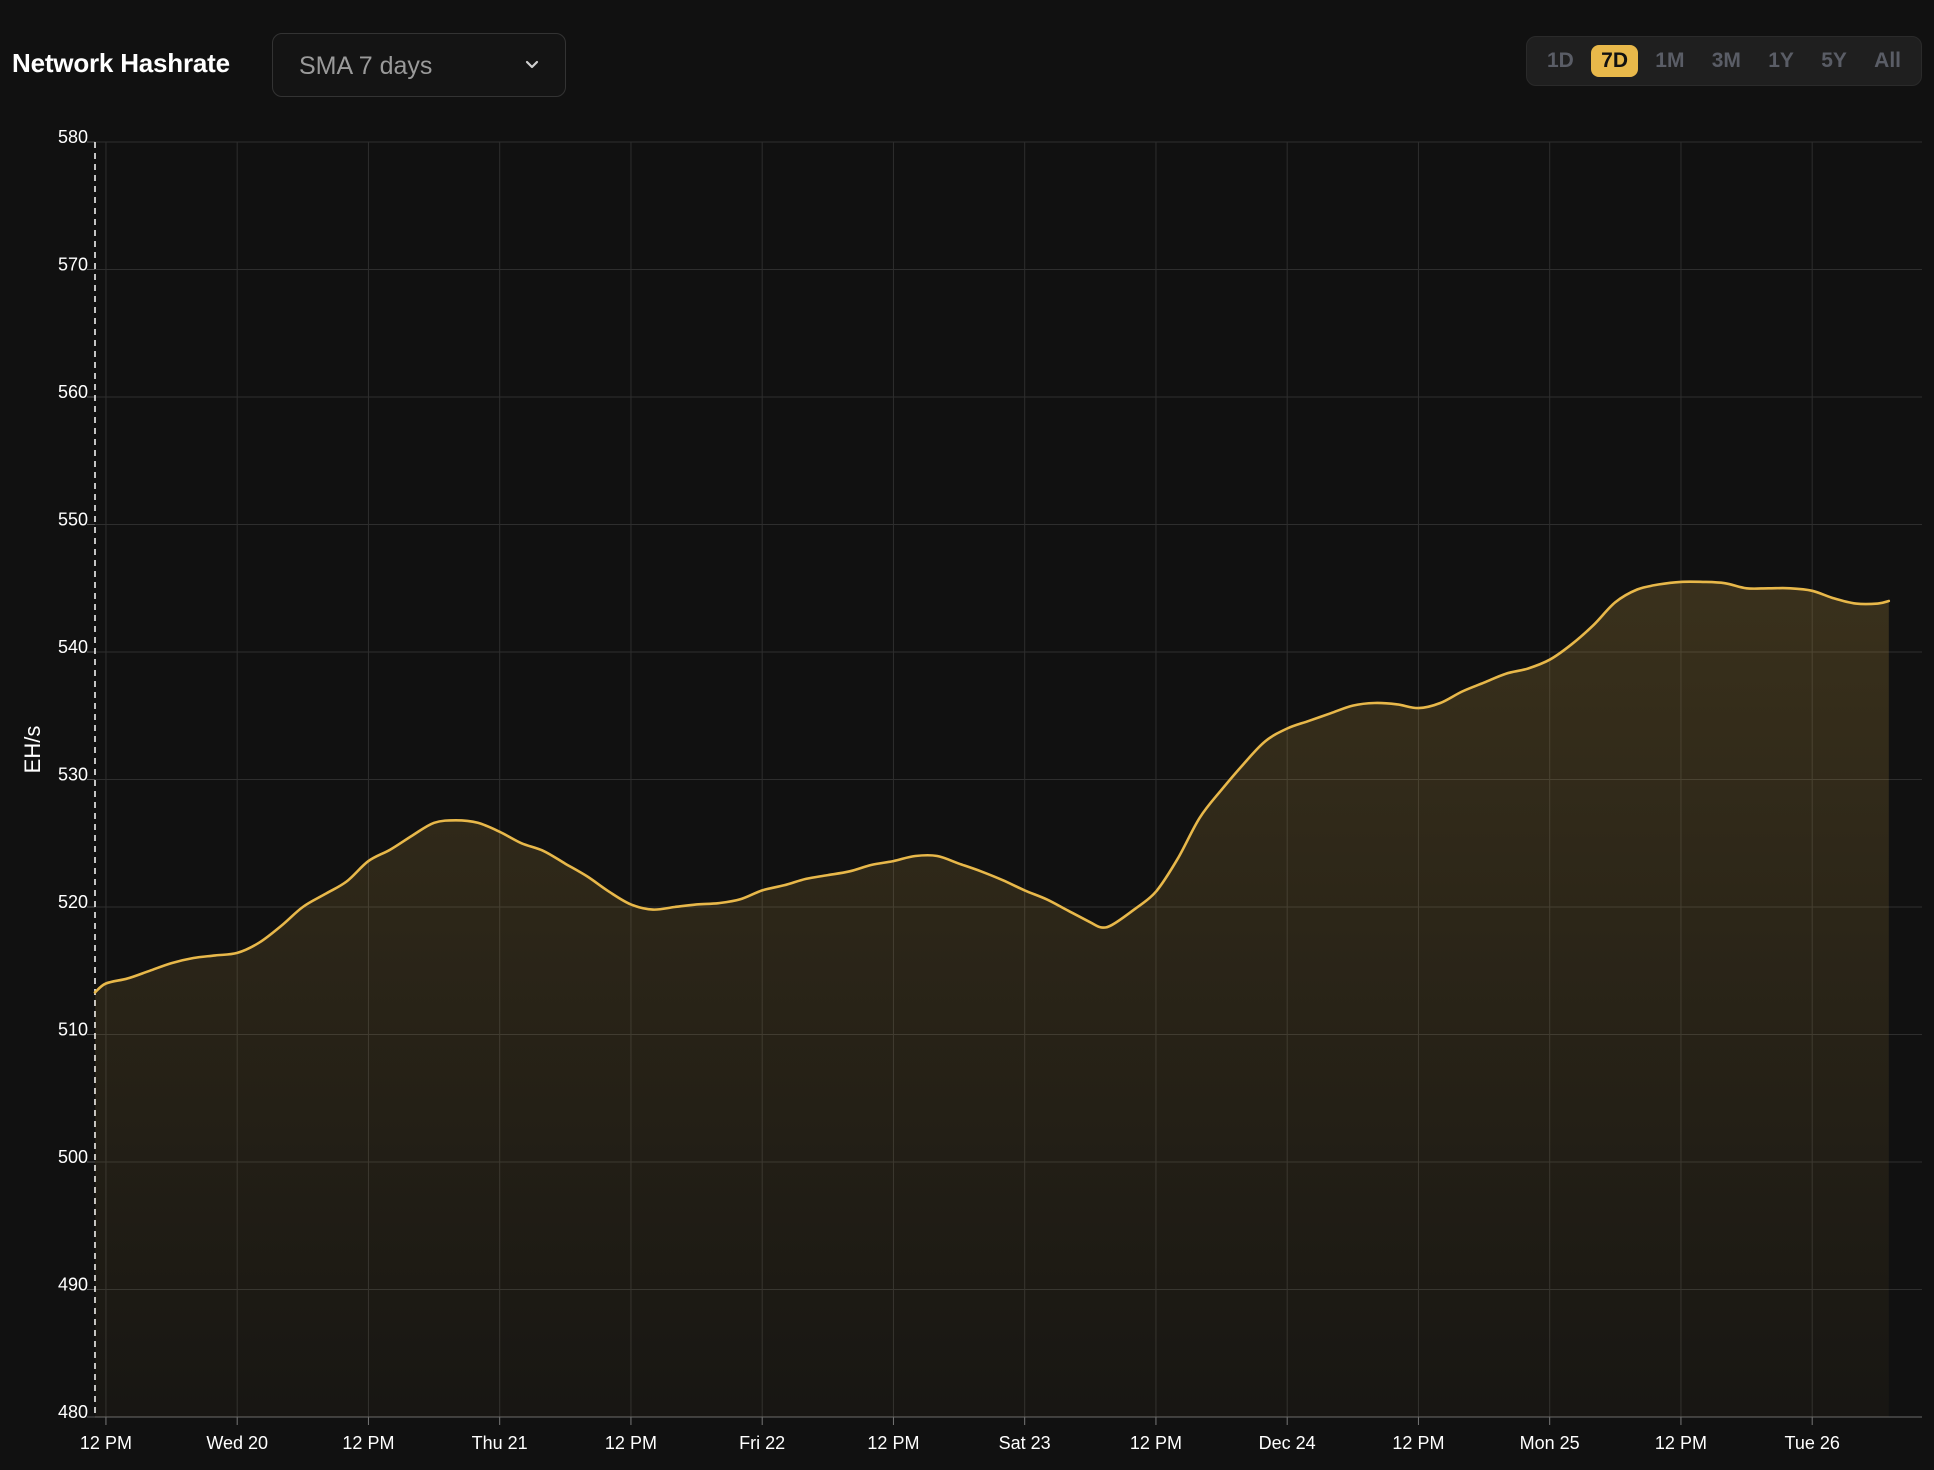  I want to click on y-tick-label: 530, so click(73, 775).